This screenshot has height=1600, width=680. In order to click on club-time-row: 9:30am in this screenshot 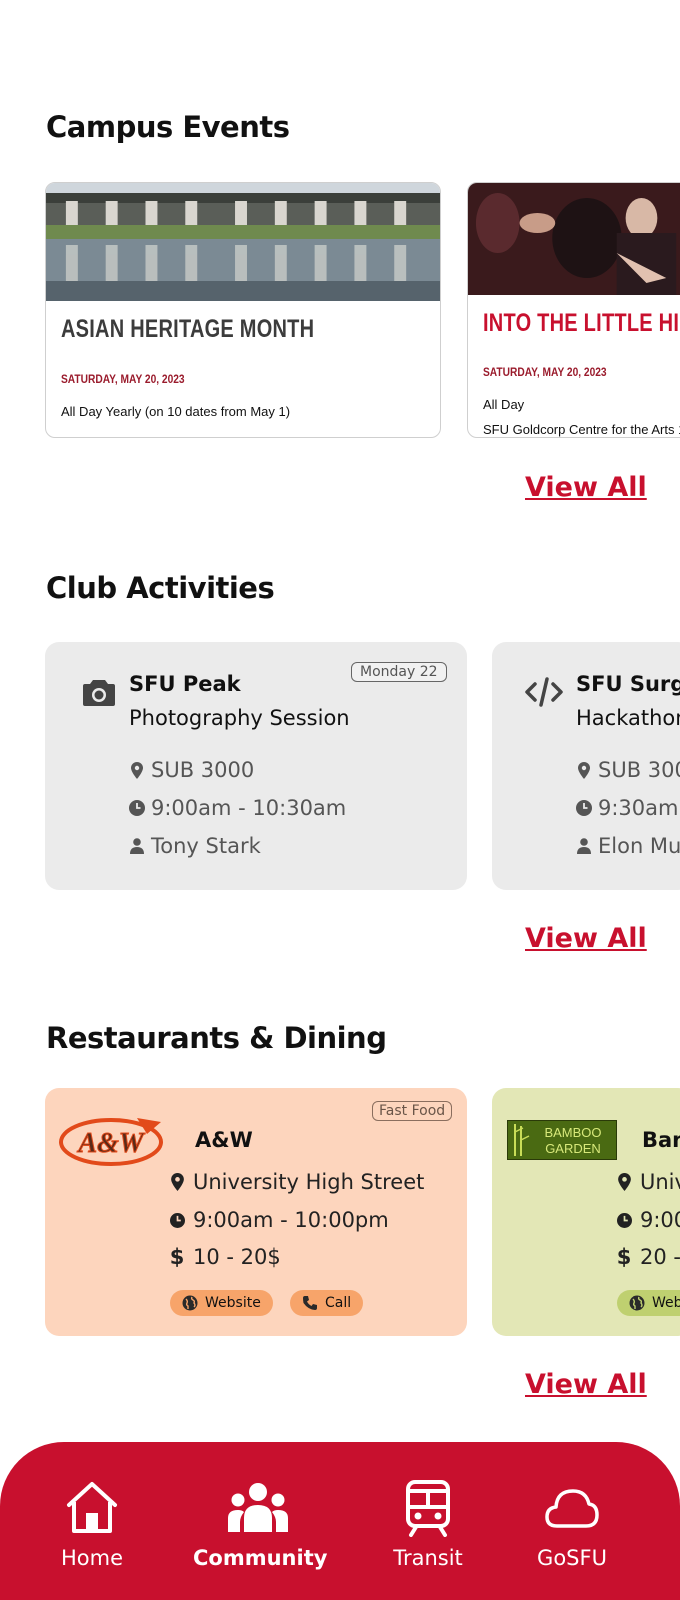, I will do `click(627, 808)`.